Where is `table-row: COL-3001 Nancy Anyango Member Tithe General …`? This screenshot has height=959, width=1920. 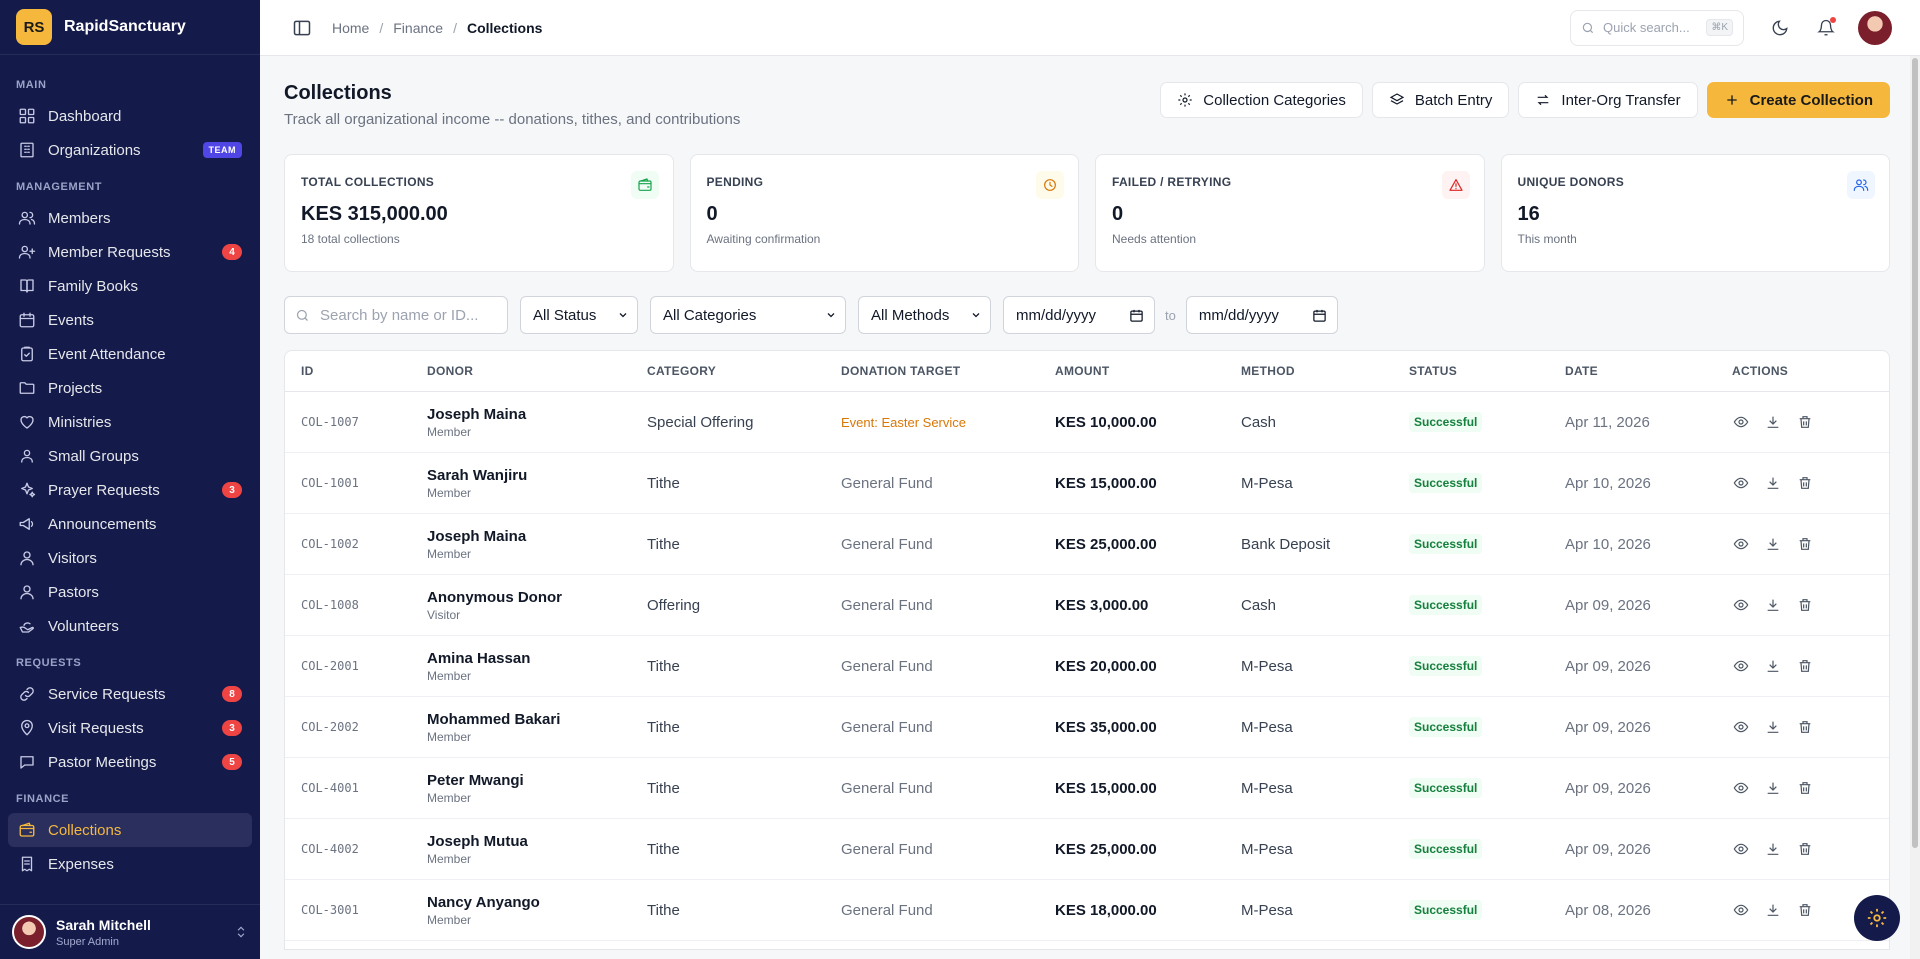
table-row: COL-3001 Nancy Anyango Member Tithe General … is located at coordinates (1087, 910).